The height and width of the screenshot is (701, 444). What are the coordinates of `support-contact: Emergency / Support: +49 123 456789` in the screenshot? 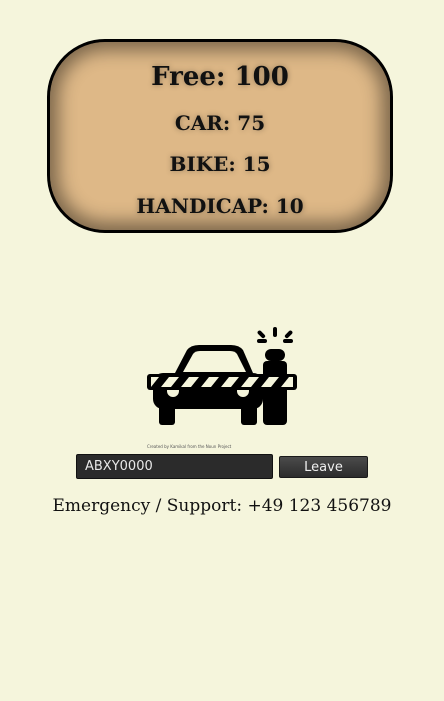 It's located at (222, 506).